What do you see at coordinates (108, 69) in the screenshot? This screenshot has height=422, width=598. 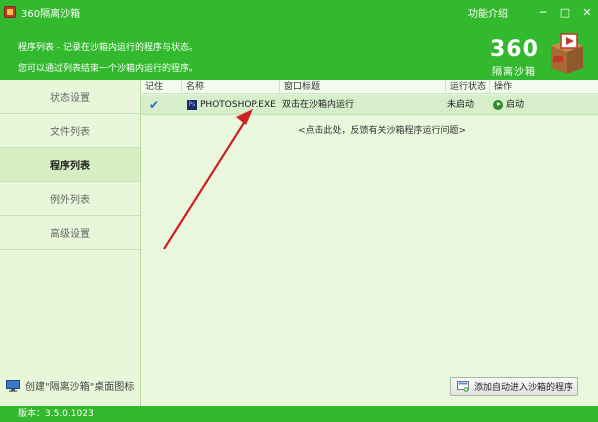 I see `banner-hint: 您可以通过列表结束一个沙箱内运行的程序。` at bounding box center [108, 69].